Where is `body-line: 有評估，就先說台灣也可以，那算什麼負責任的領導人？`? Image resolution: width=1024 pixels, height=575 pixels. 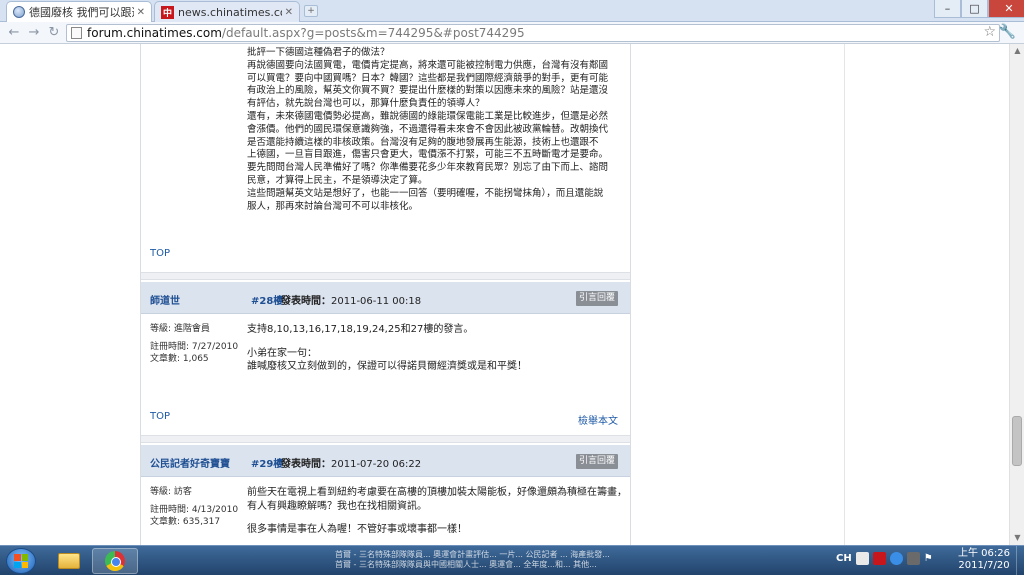
body-line: 有評估，就先說台灣也可以，那算什麼負責任的領導人？ is located at coordinates (366, 104).